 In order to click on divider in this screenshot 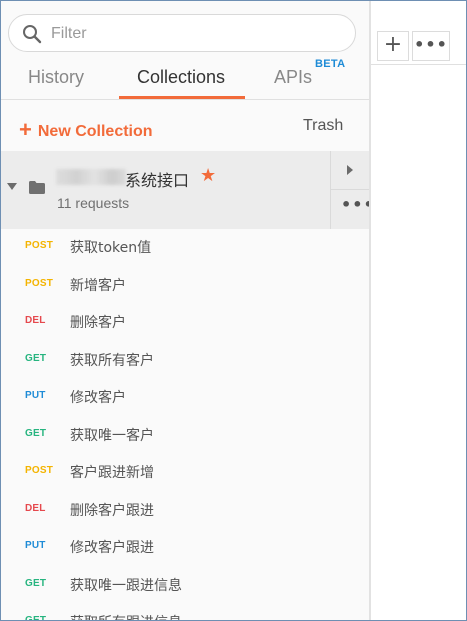, I will do `click(350, 189)`.